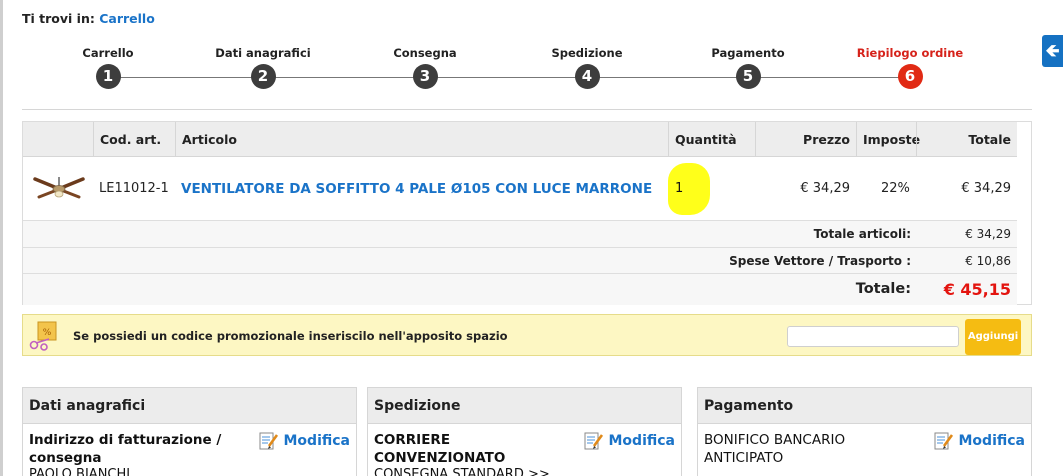  Describe the element at coordinates (127, 18) in the screenshot. I see `breadcrumb-link-carrello: Carrello` at that location.